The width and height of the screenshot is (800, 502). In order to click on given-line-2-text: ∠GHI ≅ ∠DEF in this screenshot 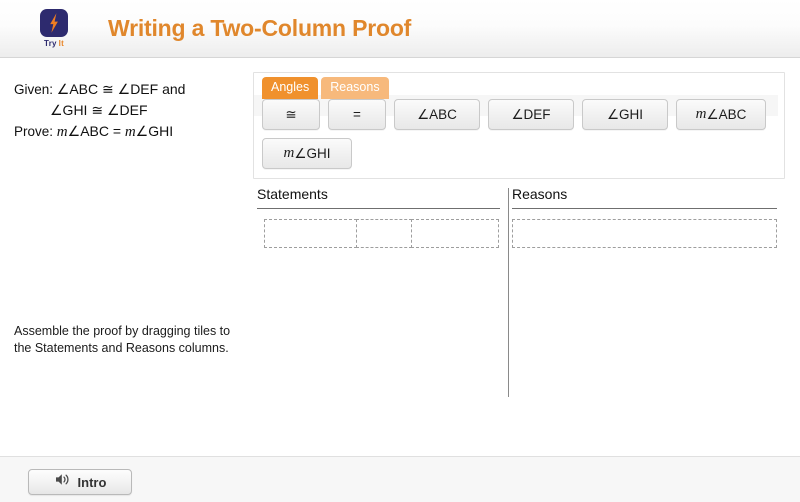, I will do `click(99, 110)`.